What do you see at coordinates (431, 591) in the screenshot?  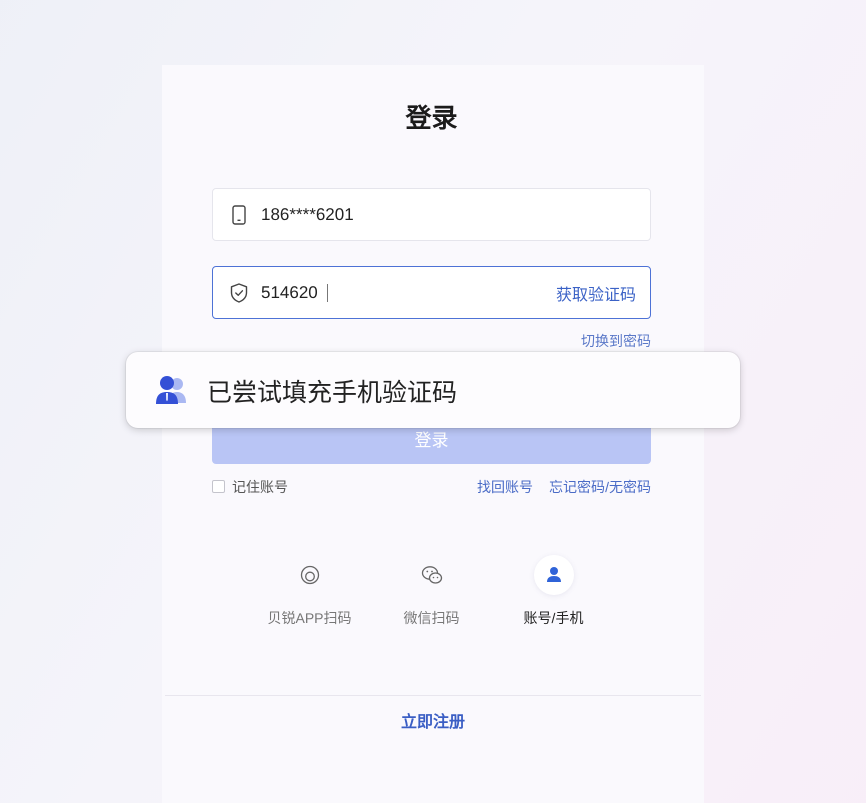 I see `login-method-tab: 微信扫码` at bounding box center [431, 591].